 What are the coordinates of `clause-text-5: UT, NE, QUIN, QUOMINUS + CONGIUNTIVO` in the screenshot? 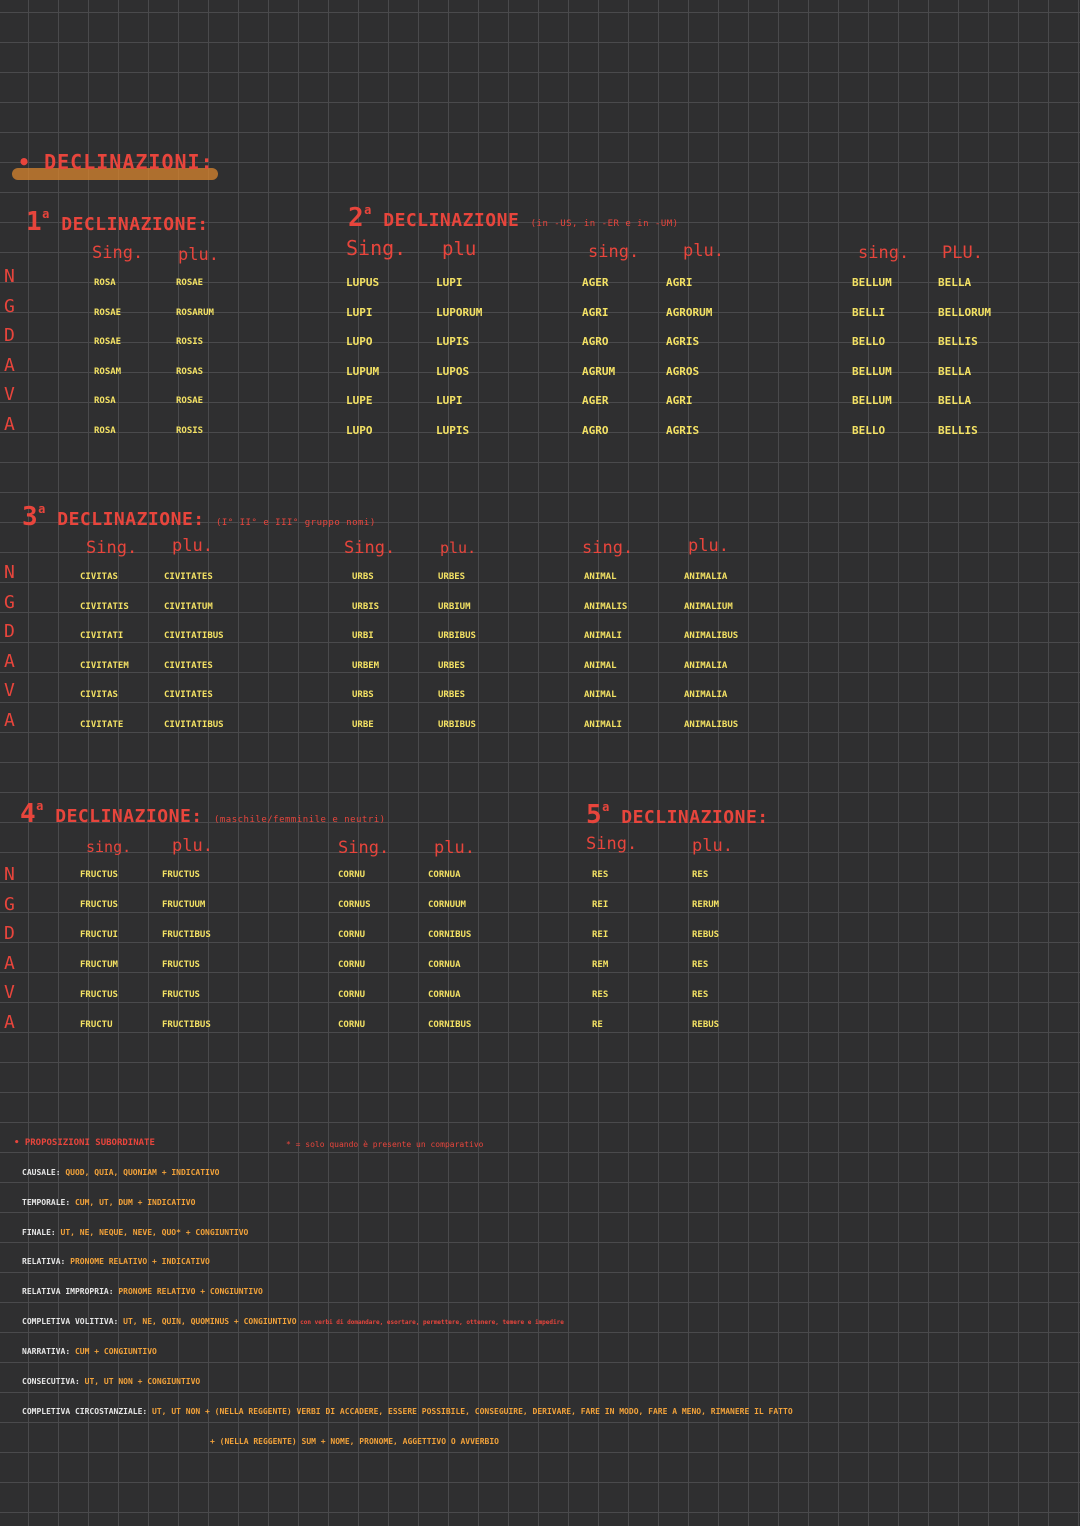 It's located at (210, 1321).